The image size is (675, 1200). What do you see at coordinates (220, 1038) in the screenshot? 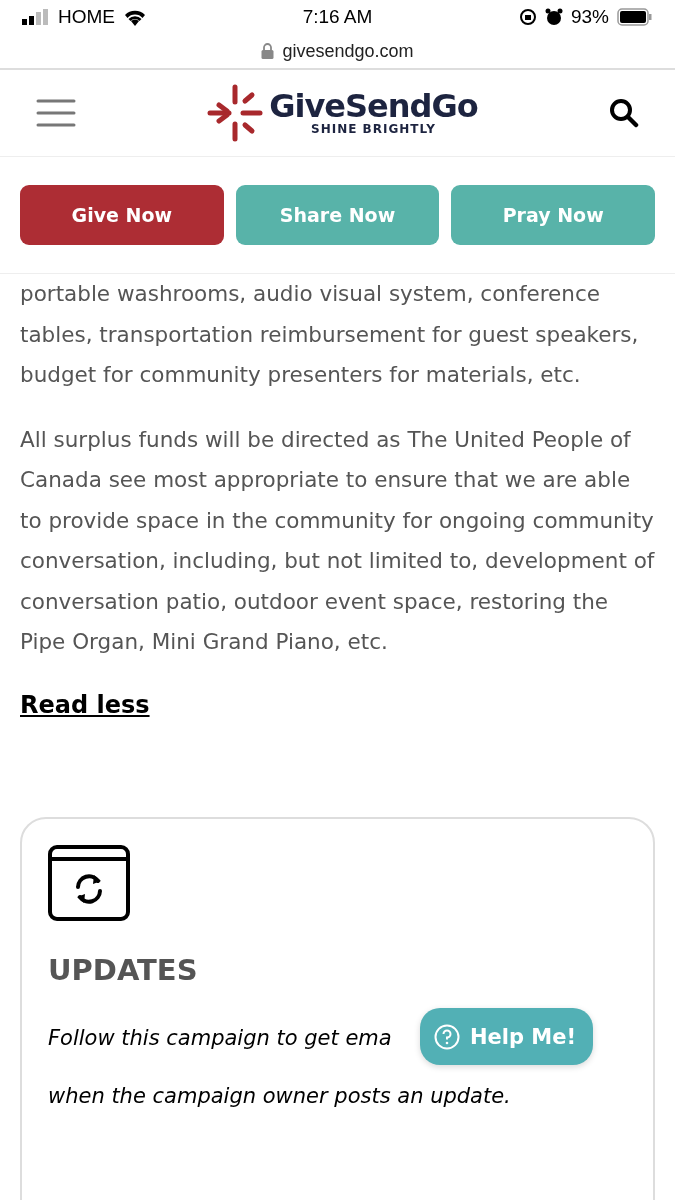
I see `updates-description: Follow this campaign to get ema` at bounding box center [220, 1038].